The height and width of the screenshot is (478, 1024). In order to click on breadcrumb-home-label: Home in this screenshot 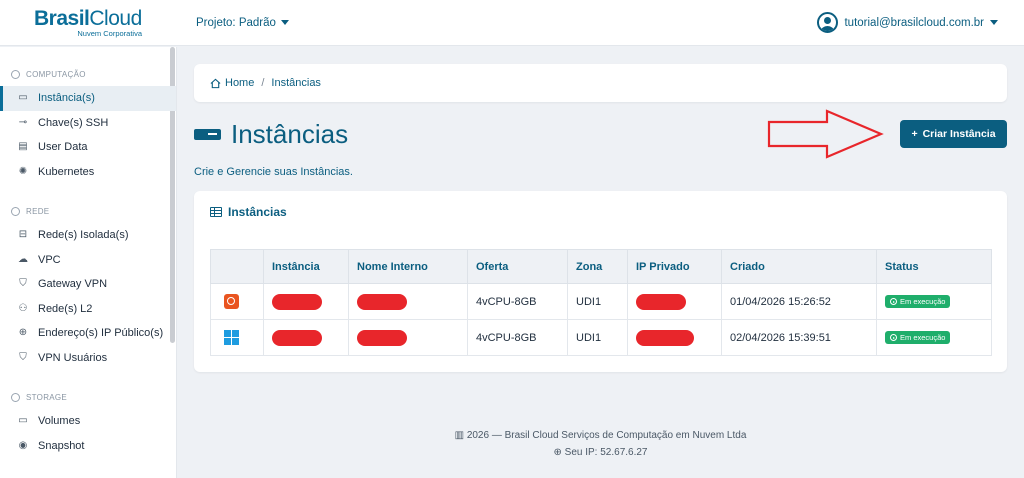, I will do `click(240, 83)`.